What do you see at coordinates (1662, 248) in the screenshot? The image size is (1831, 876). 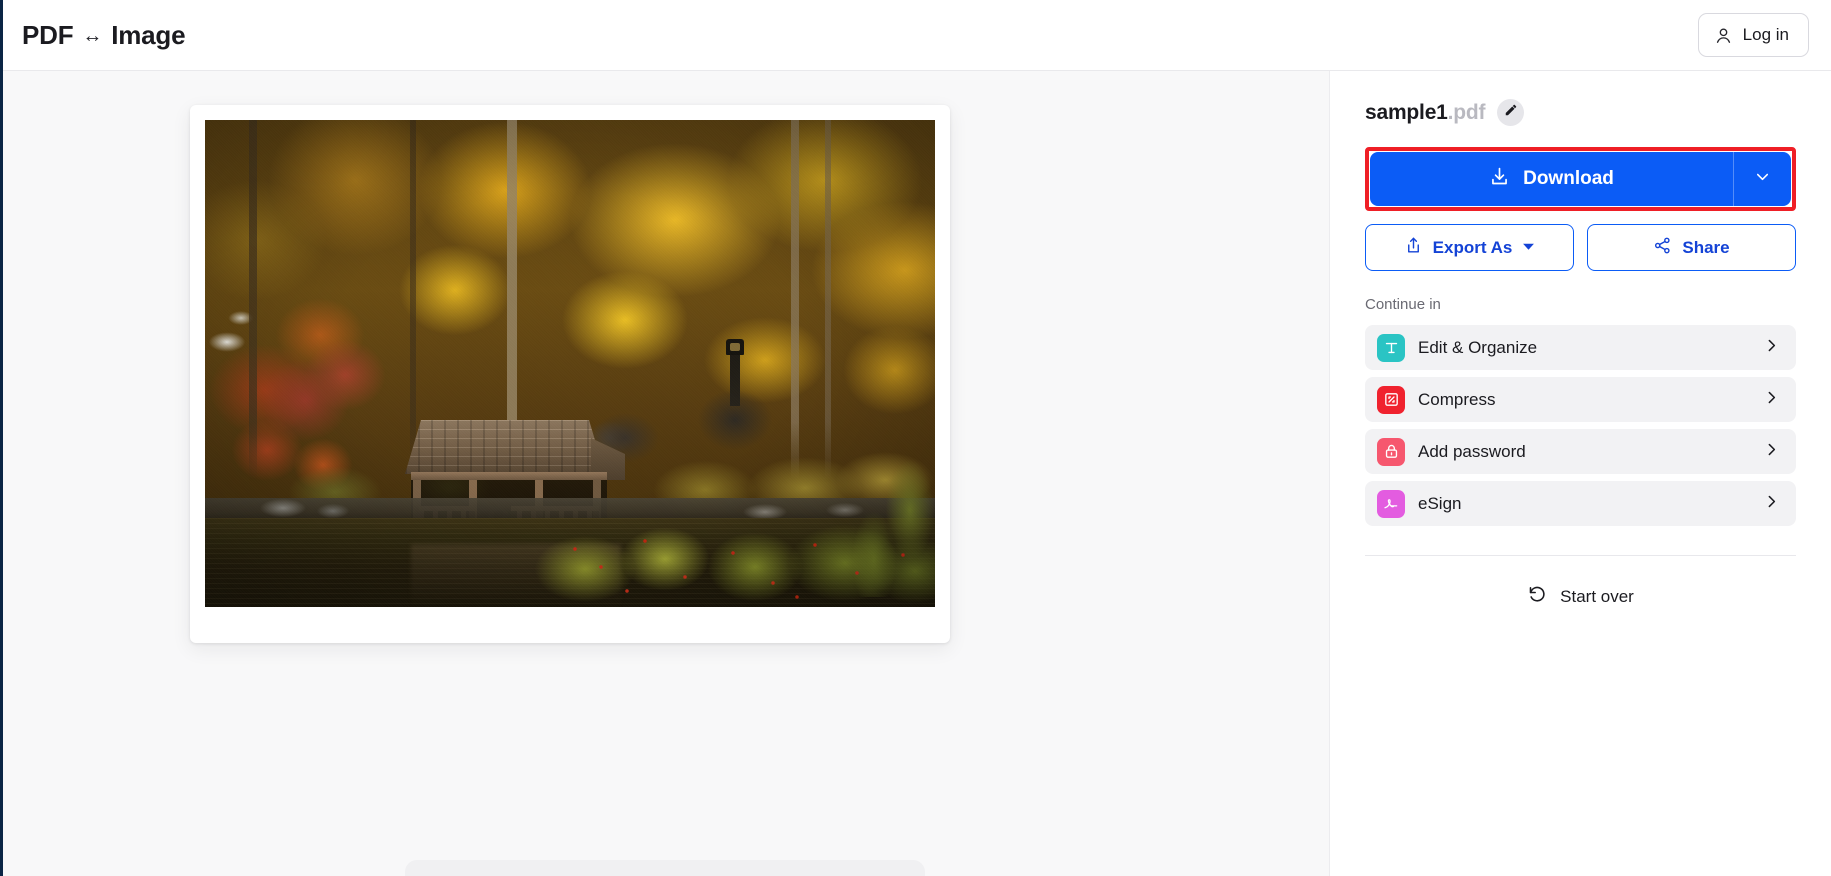 I see `share-nodes-icon` at bounding box center [1662, 248].